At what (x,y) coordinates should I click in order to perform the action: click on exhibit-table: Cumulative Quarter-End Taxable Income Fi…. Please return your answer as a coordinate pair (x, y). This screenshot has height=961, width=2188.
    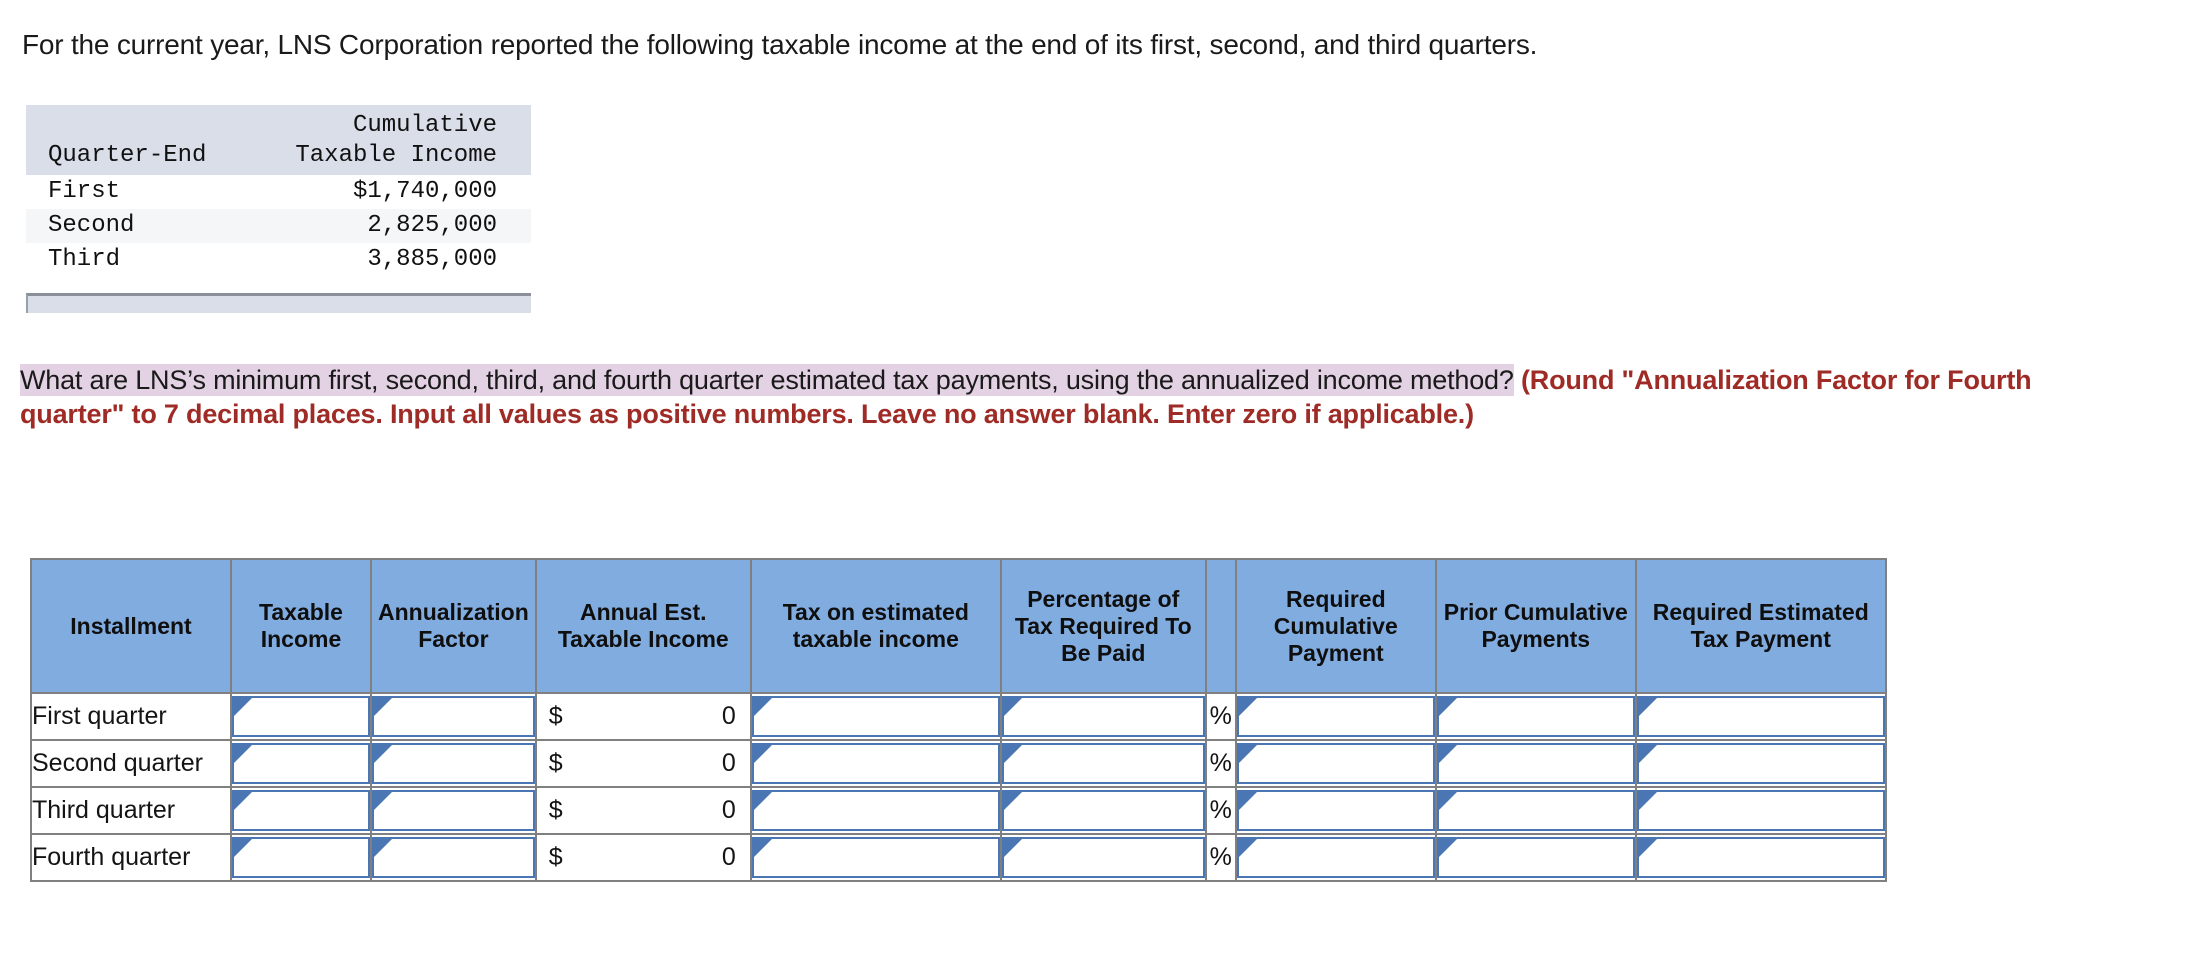
    Looking at the image, I should click on (278, 209).